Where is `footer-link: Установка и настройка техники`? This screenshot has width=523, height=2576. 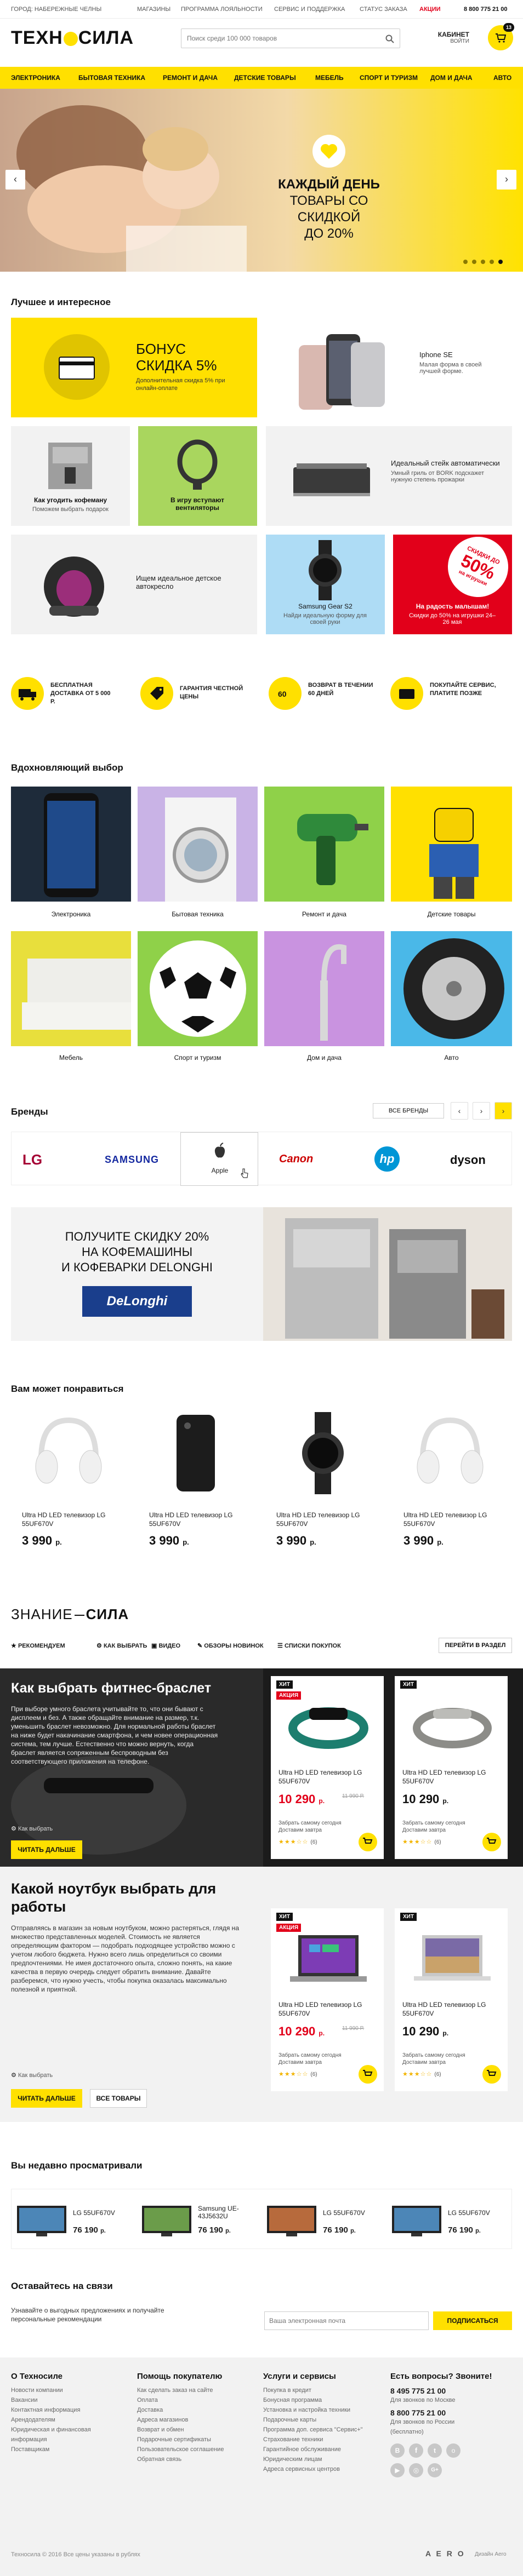
footer-link: Установка и настройка техники is located at coordinates (323, 2410).